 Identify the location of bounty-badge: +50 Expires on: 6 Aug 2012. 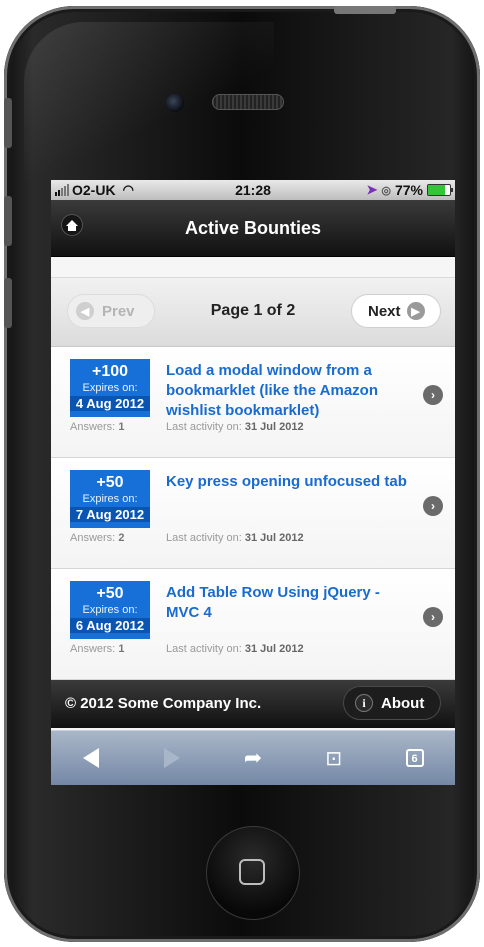
(110, 610).